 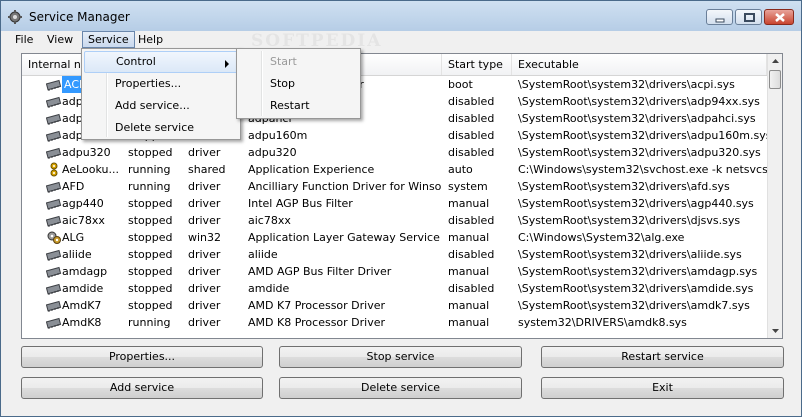 I want to click on menu-service: Service, so click(x=108, y=39).